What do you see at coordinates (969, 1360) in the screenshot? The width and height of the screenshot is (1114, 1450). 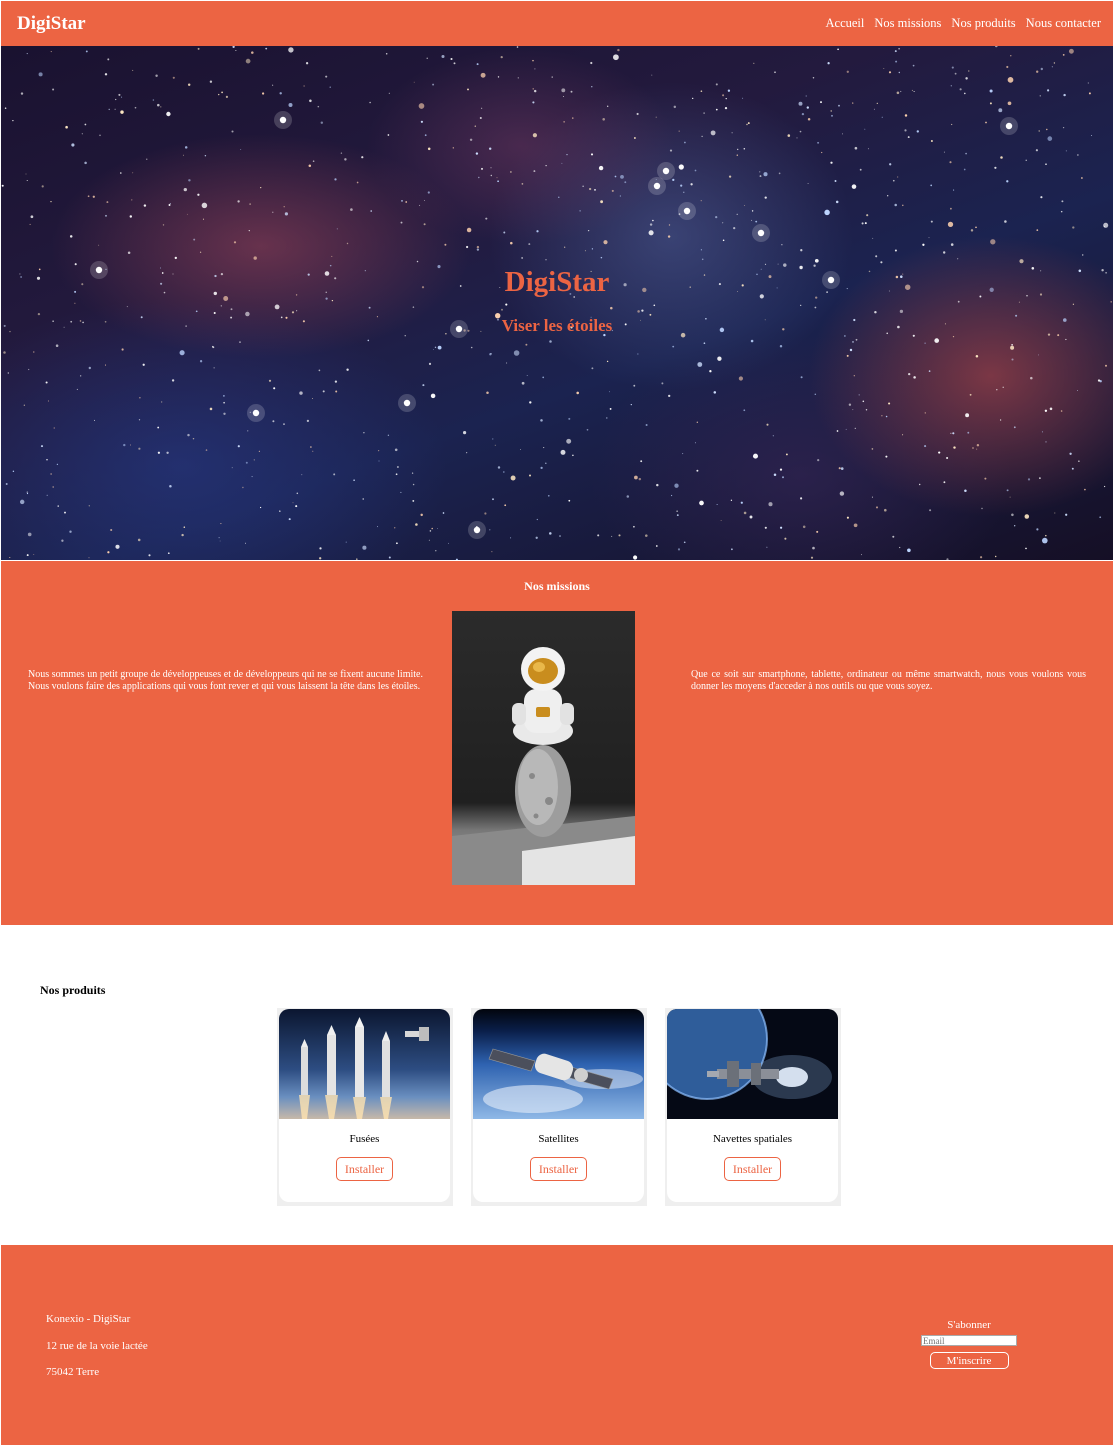 I see `subscribe-button: M'inscrire` at bounding box center [969, 1360].